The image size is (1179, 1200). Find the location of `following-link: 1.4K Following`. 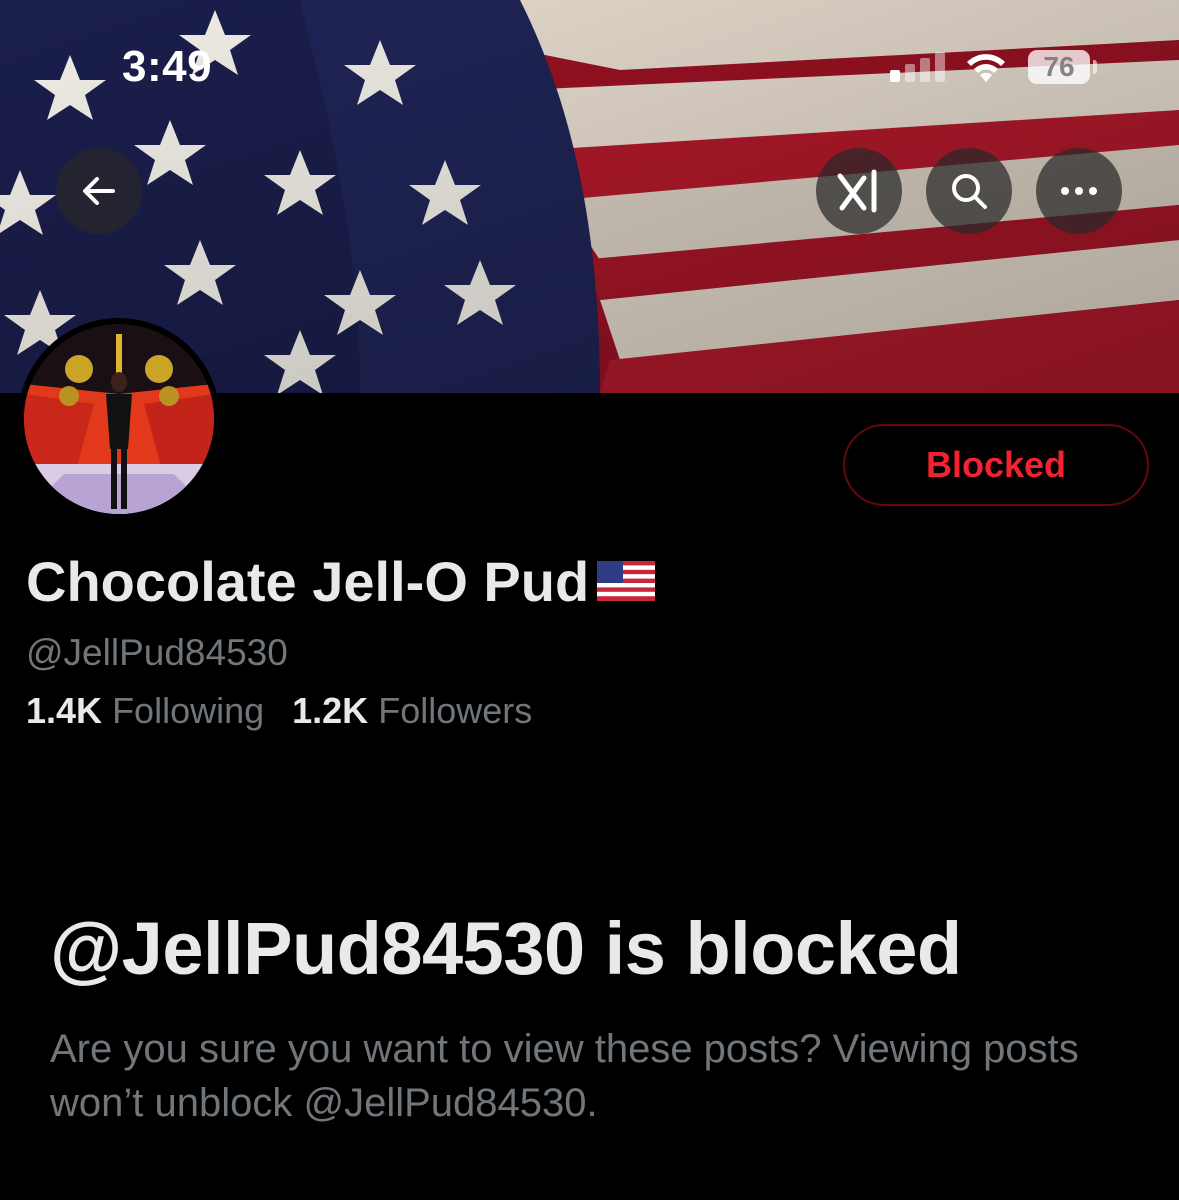

following-link: 1.4K Following is located at coordinates (145, 710).